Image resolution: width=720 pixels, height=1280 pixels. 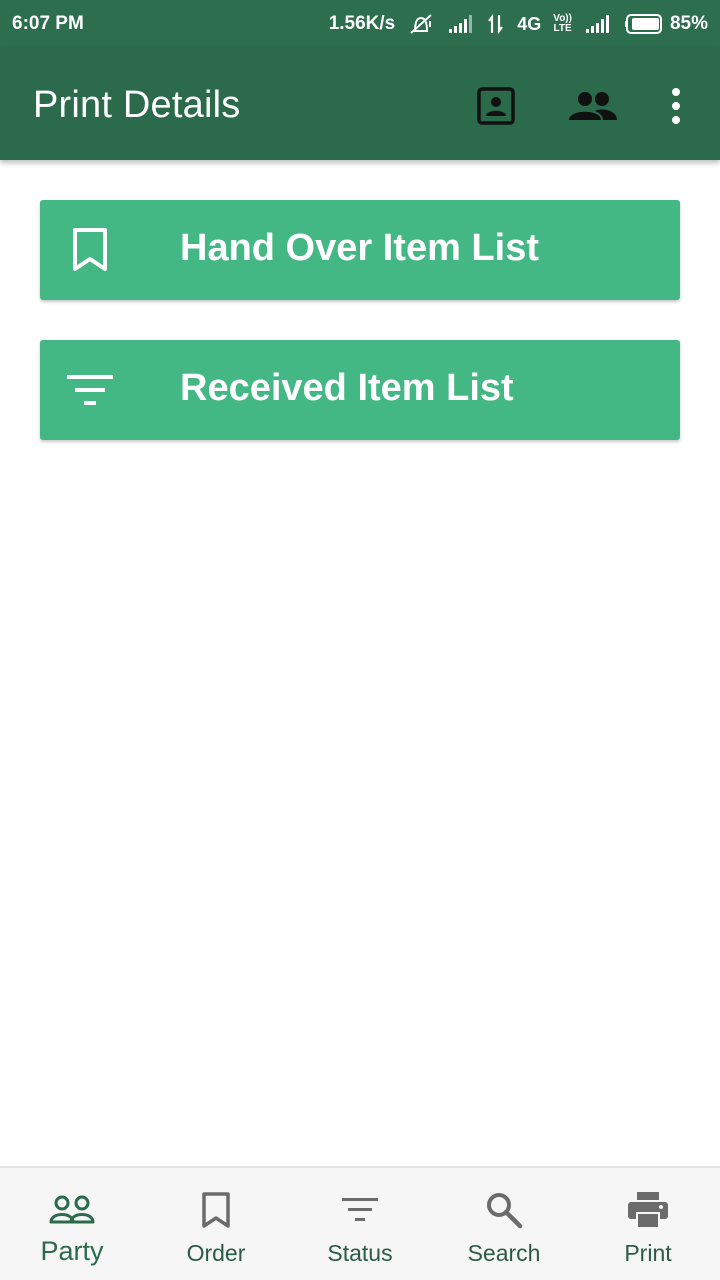 I want to click on nav-item-order: Order, so click(x=216, y=1224).